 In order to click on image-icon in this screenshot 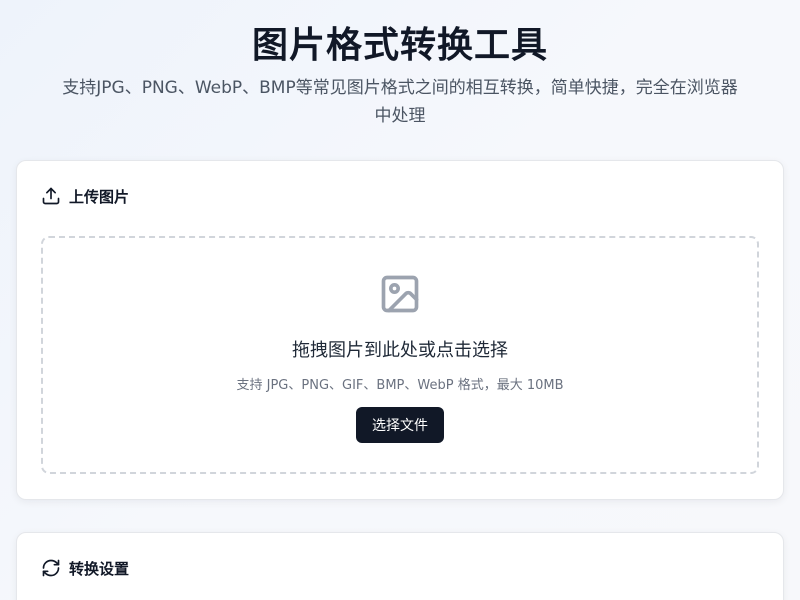, I will do `click(400, 296)`.